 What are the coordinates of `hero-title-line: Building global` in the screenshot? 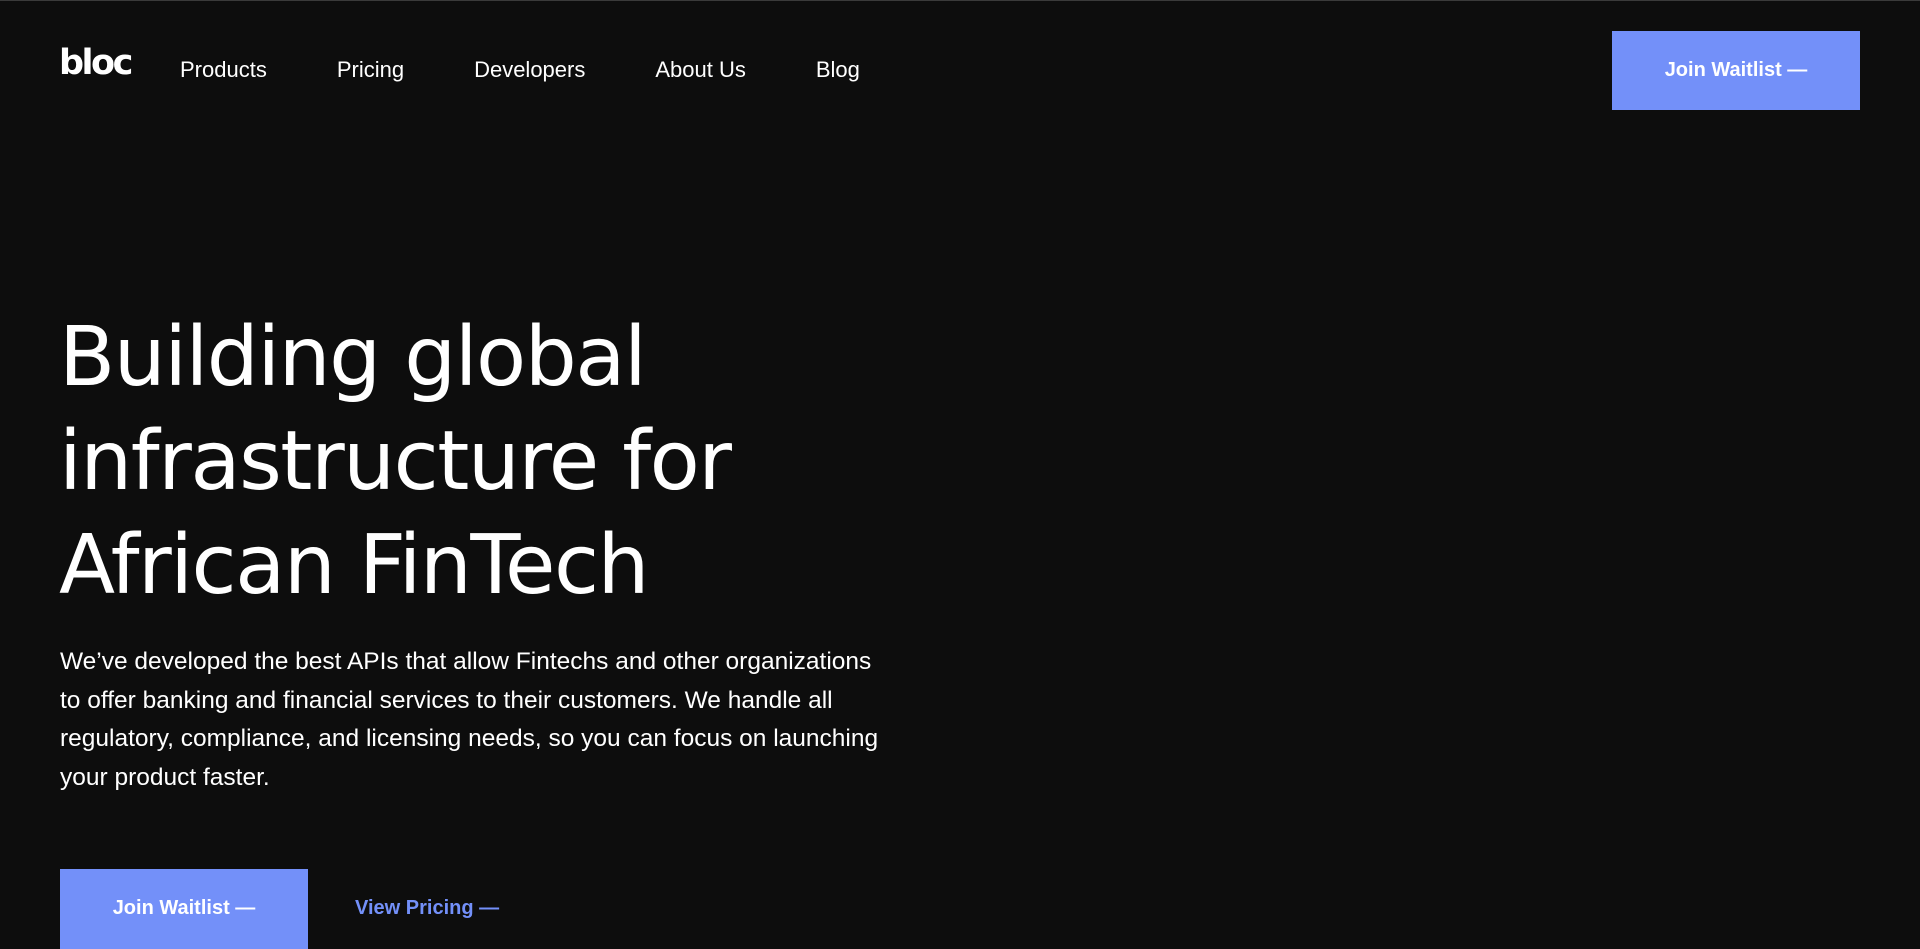 It's located at (353, 357).